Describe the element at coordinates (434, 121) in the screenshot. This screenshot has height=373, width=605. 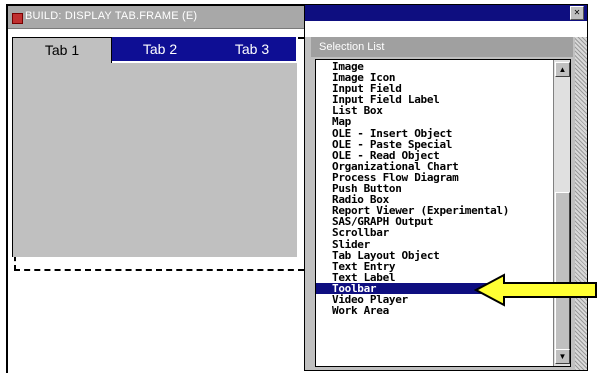
I see `list-item: Map` at that location.